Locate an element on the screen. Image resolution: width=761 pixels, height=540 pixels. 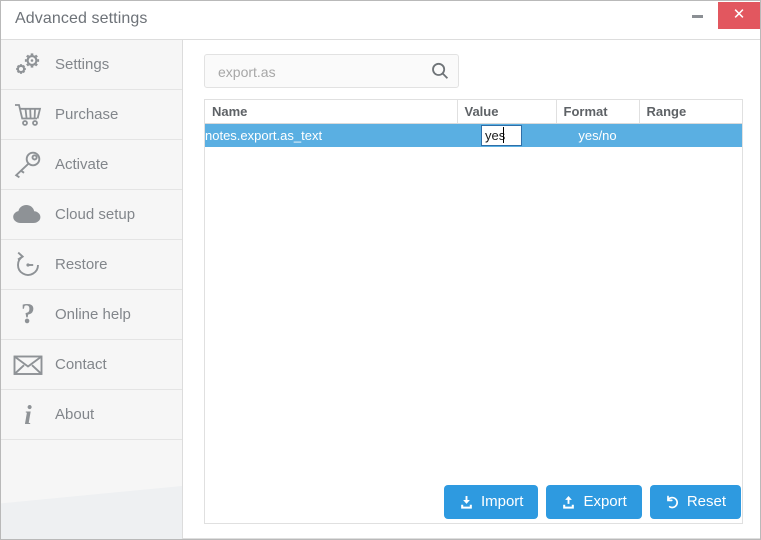
sidebar-item-purchase: Purchase is located at coordinates (91, 115).